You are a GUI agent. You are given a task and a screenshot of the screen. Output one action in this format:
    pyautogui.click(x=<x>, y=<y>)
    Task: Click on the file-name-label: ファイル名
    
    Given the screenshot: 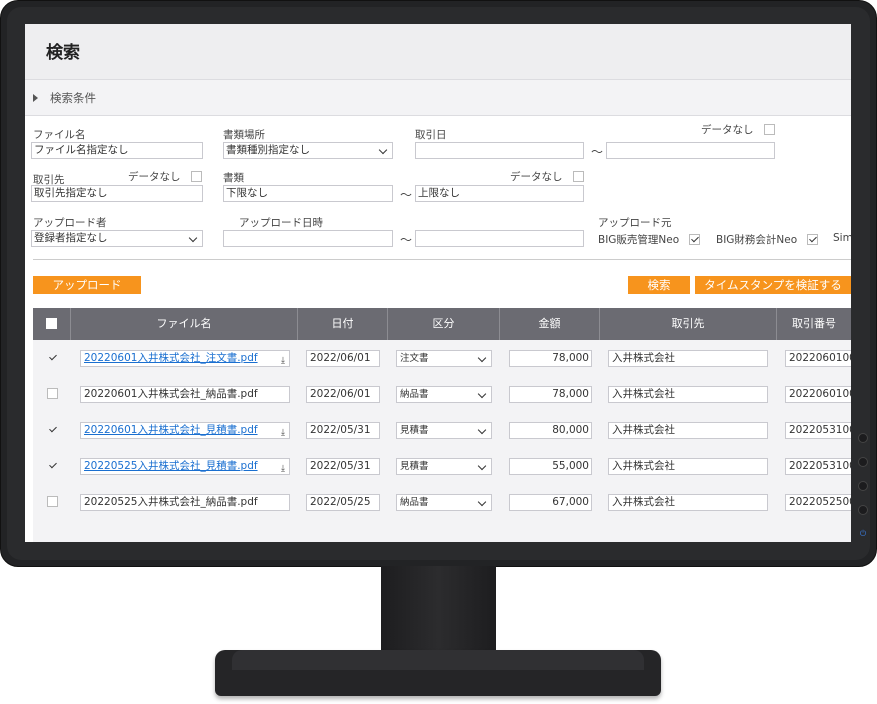 What is the action you would take?
    pyautogui.click(x=59, y=135)
    